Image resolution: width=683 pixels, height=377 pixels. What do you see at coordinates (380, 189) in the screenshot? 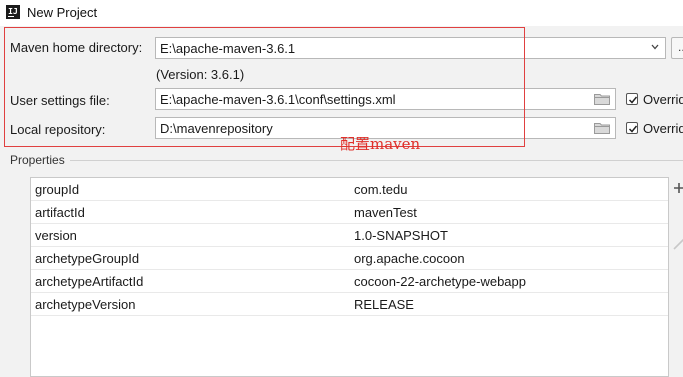
I see `property-value: com.tedu` at bounding box center [380, 189].